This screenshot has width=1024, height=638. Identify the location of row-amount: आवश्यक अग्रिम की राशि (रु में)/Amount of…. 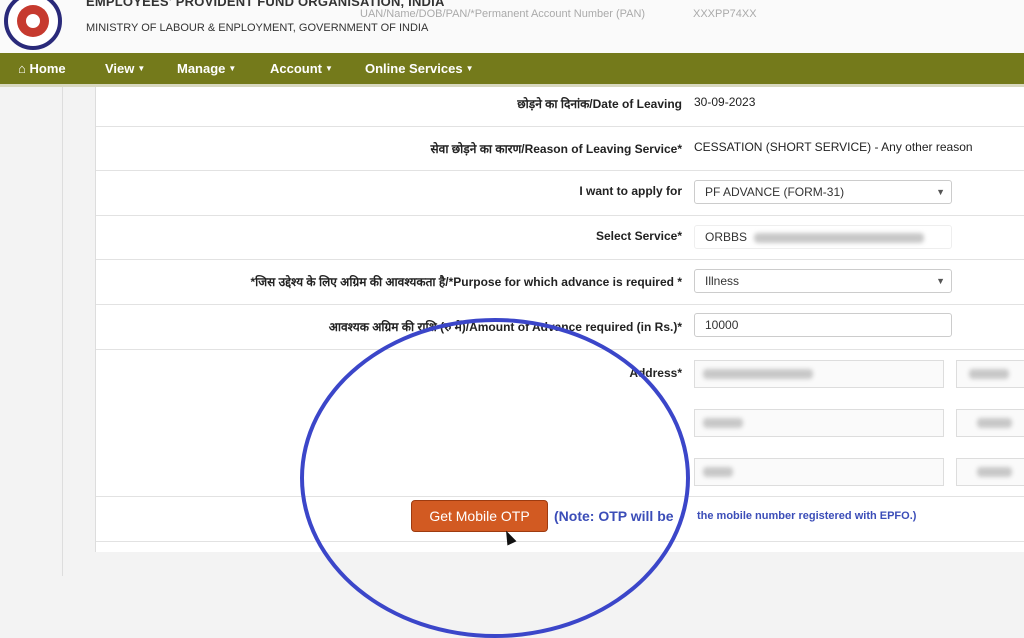
(560, 327).